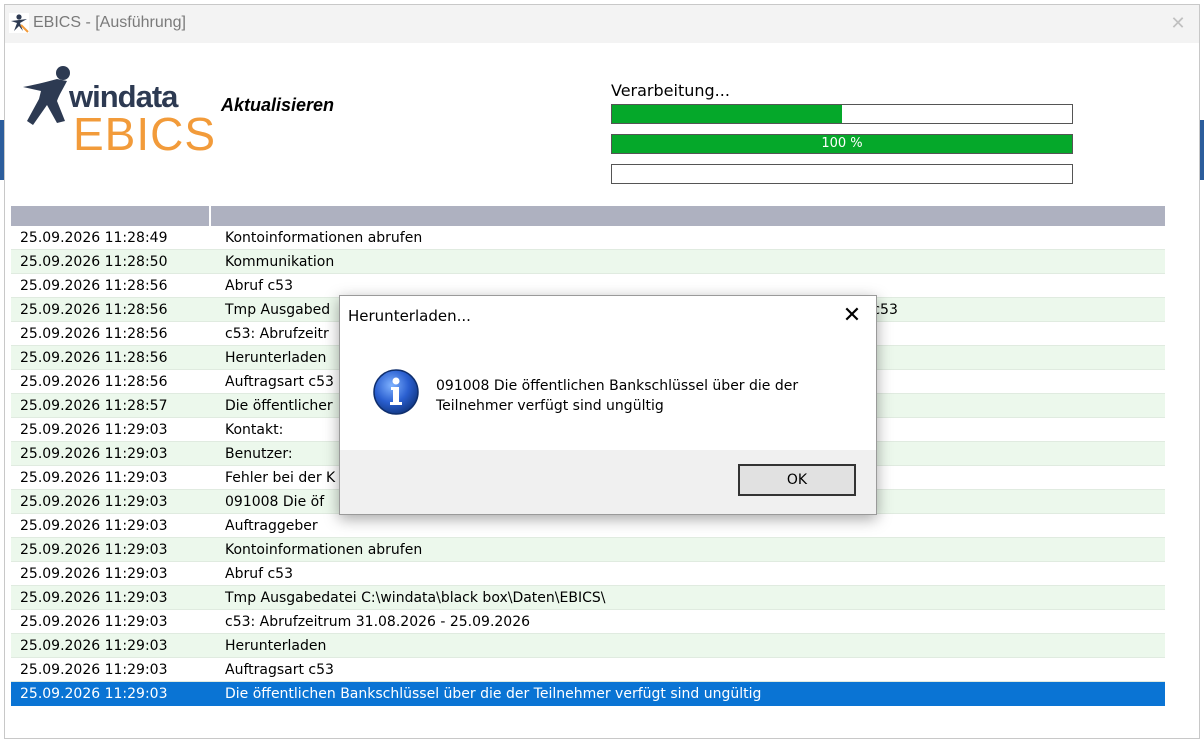  I want to click on log-message: Fehler bei der K, so click(280, 478).